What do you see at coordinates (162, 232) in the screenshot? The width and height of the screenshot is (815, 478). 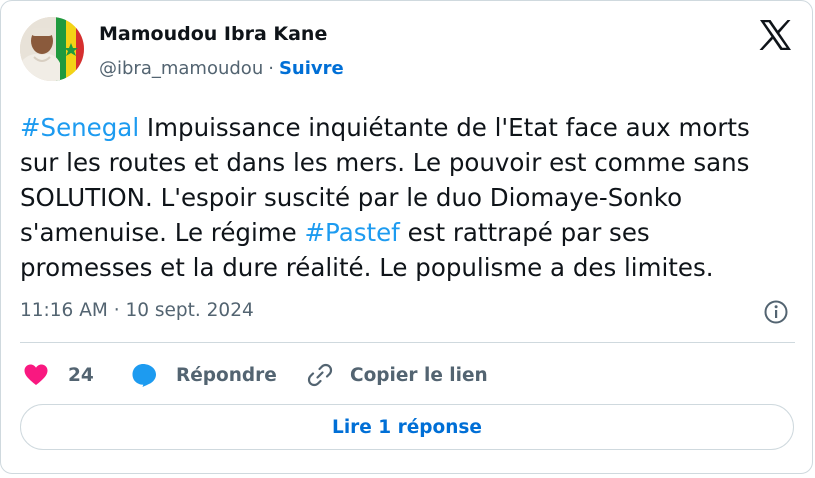 I see `tweet-text-segment: s'amenuise. Le régime` at bounding box center [162, 232].